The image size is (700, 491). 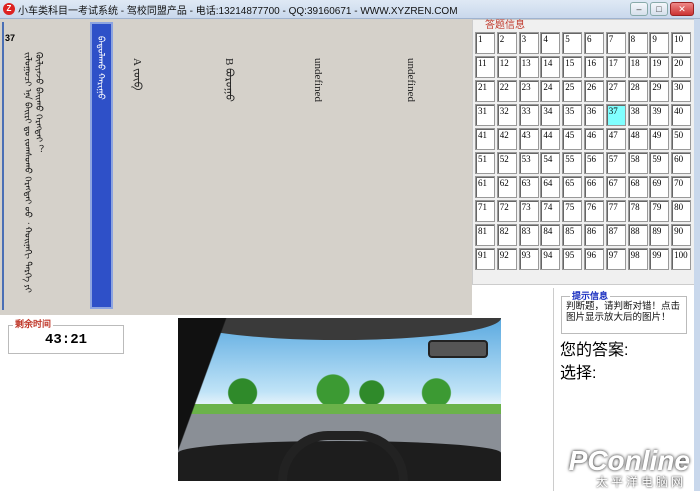 I want to click on answer-cell: 100, so click(x=681, y=259).